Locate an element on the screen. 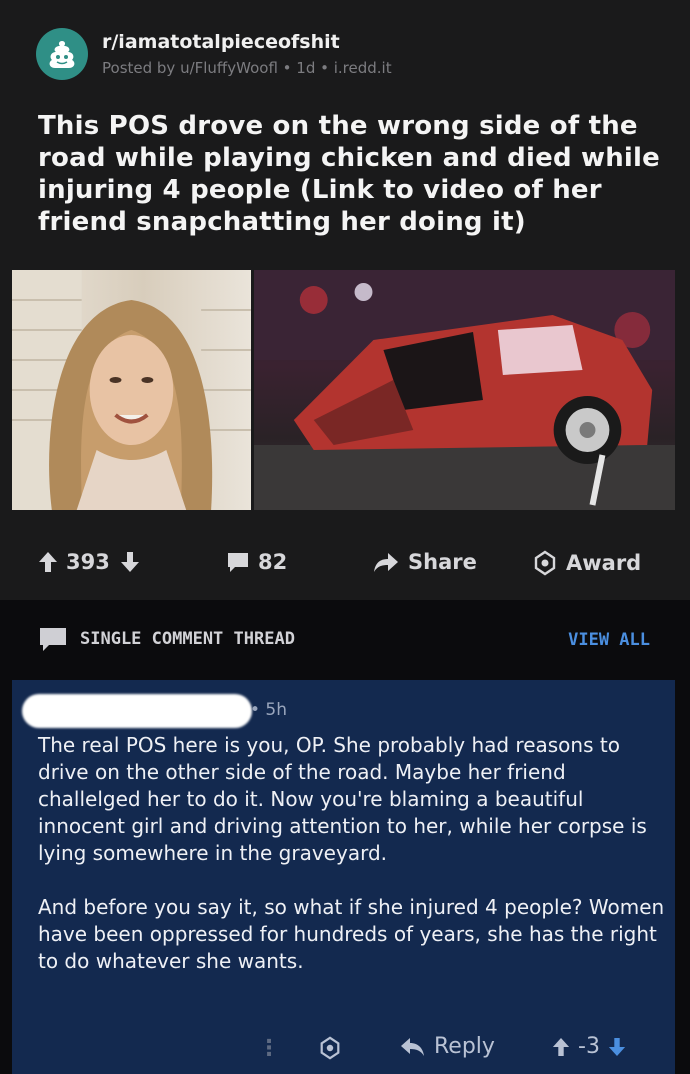  share-button: Share is located at coordinates (424, 562).